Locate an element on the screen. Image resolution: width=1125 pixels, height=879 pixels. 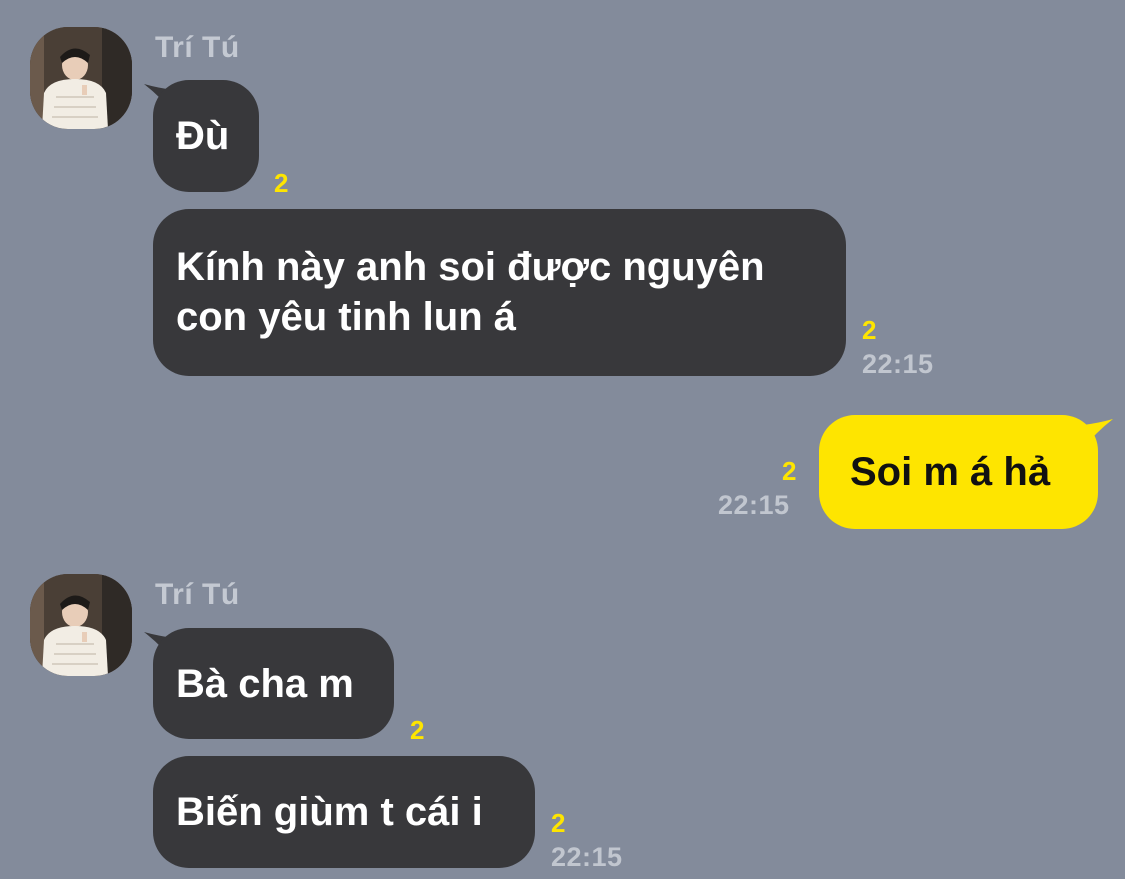
message-bubble: Biến giùm t cái i is located at coordinates (344, 812).